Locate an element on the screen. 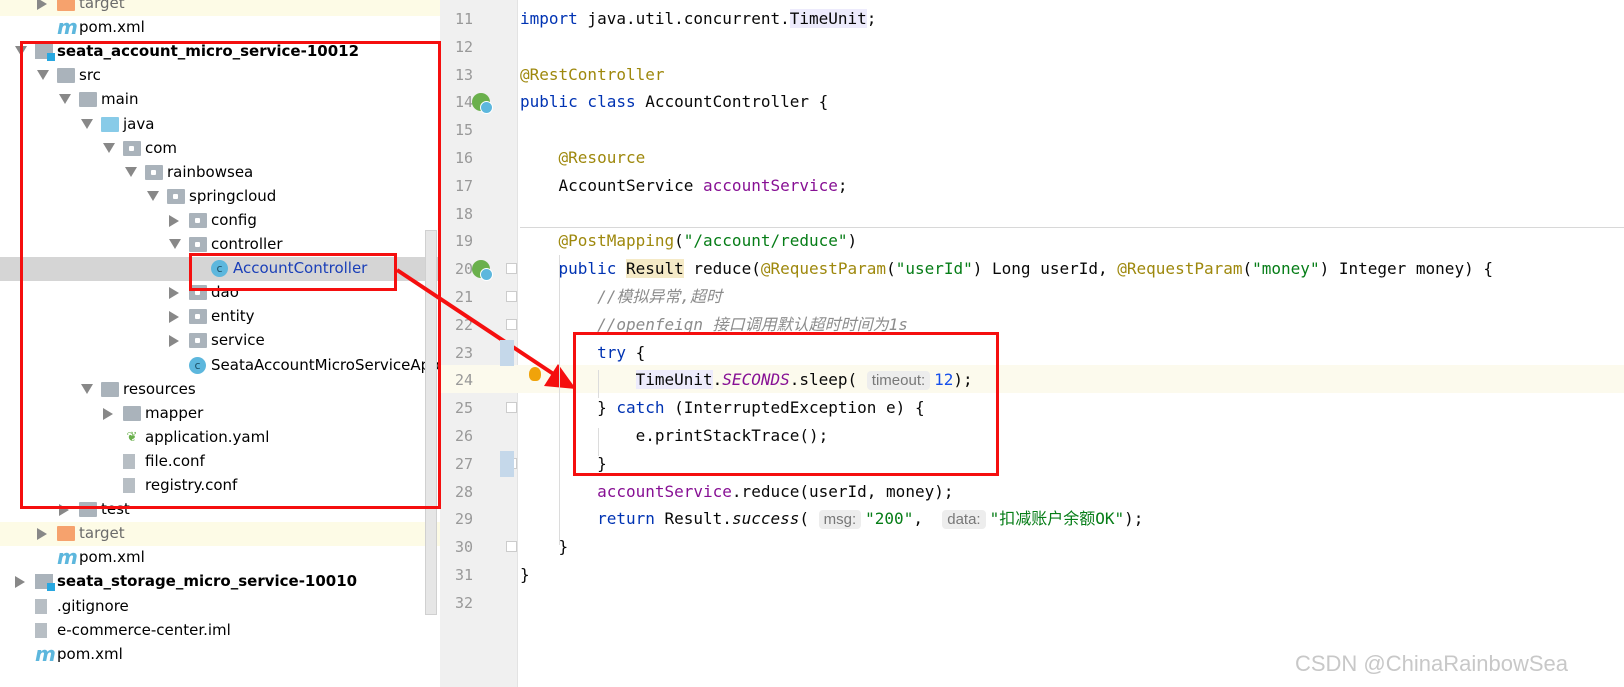 This screenshot has height=687, width=1624. watermark: CSDN @ChinaRainbowSea is located at coordinates (1431, 663).